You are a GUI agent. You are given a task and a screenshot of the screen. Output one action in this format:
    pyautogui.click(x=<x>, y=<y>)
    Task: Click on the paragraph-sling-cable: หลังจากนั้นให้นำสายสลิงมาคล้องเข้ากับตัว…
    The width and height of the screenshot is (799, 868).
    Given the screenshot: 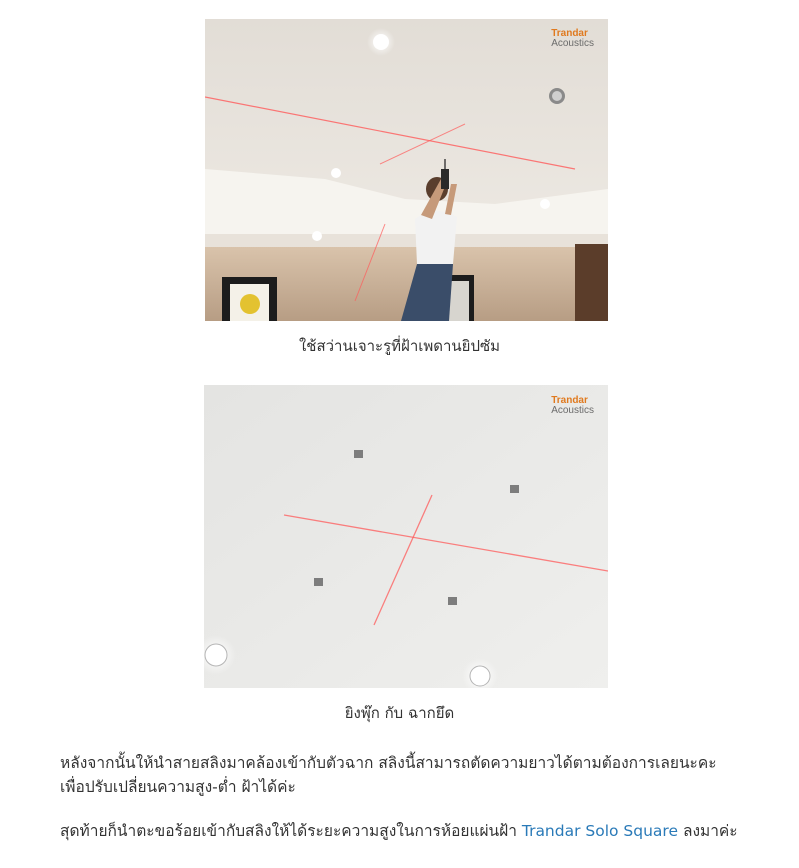 What is the action you would take?
    pyautogui.click(x=388, y=775)
    